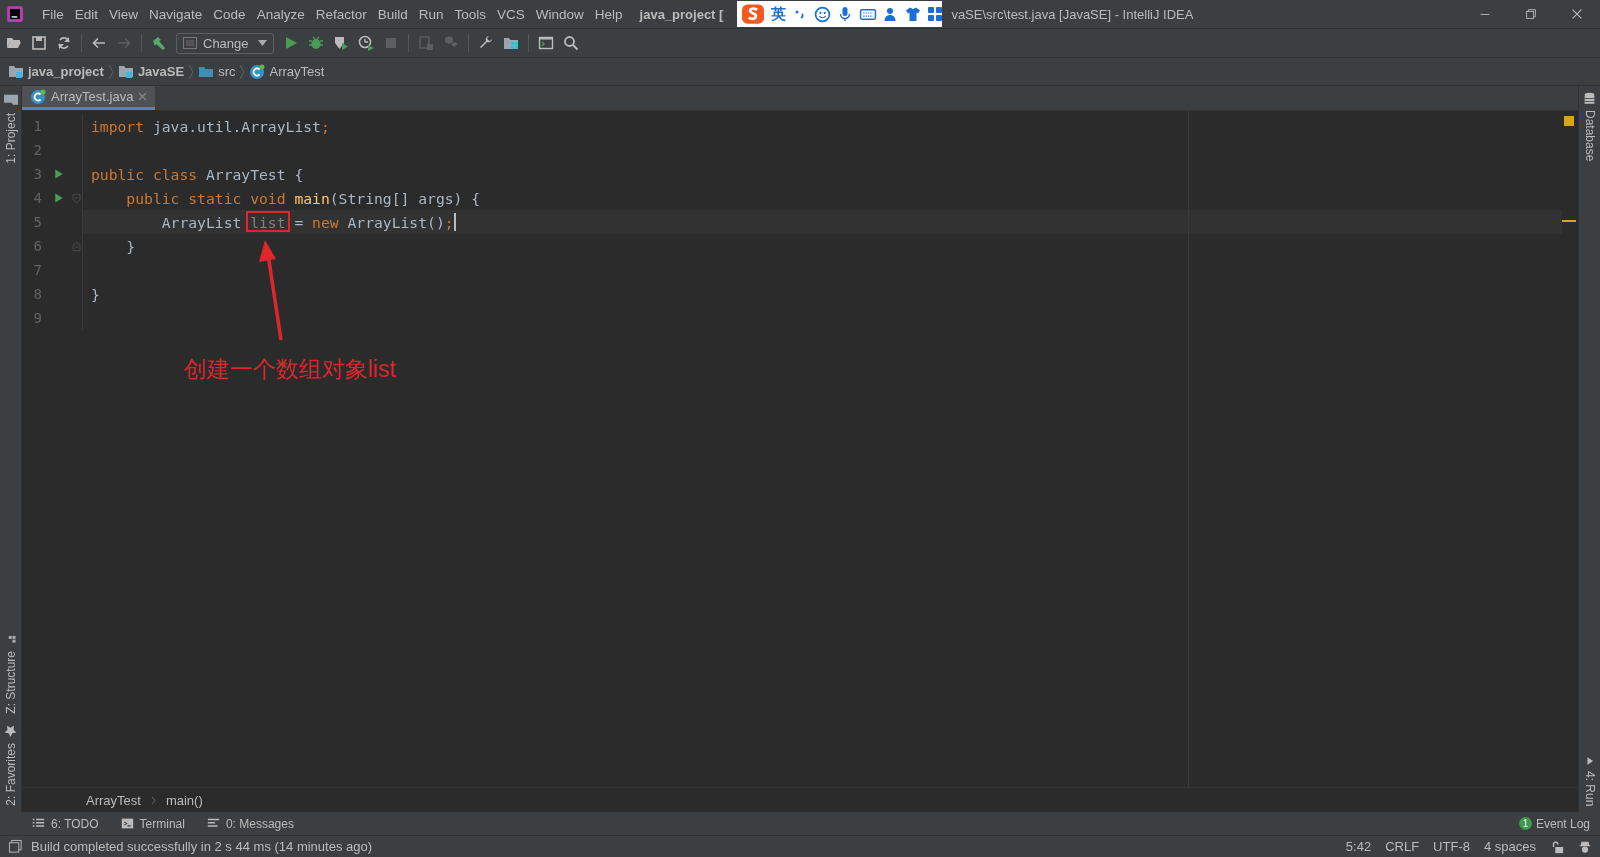 This screenshot has width=1600, height=857. Describe the element at coordinates (99, 43) in the screenshot. I see `back-arrow-icon` at that location.